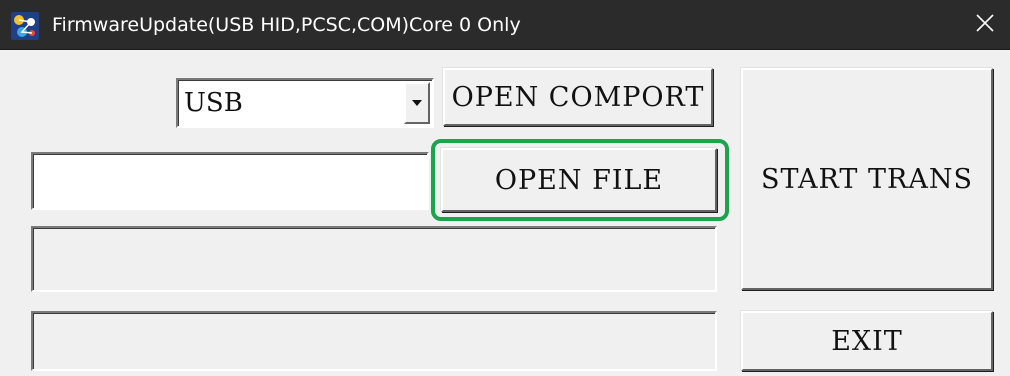  I want to click on start-trans-label: START TRANS, so click(867, 179).